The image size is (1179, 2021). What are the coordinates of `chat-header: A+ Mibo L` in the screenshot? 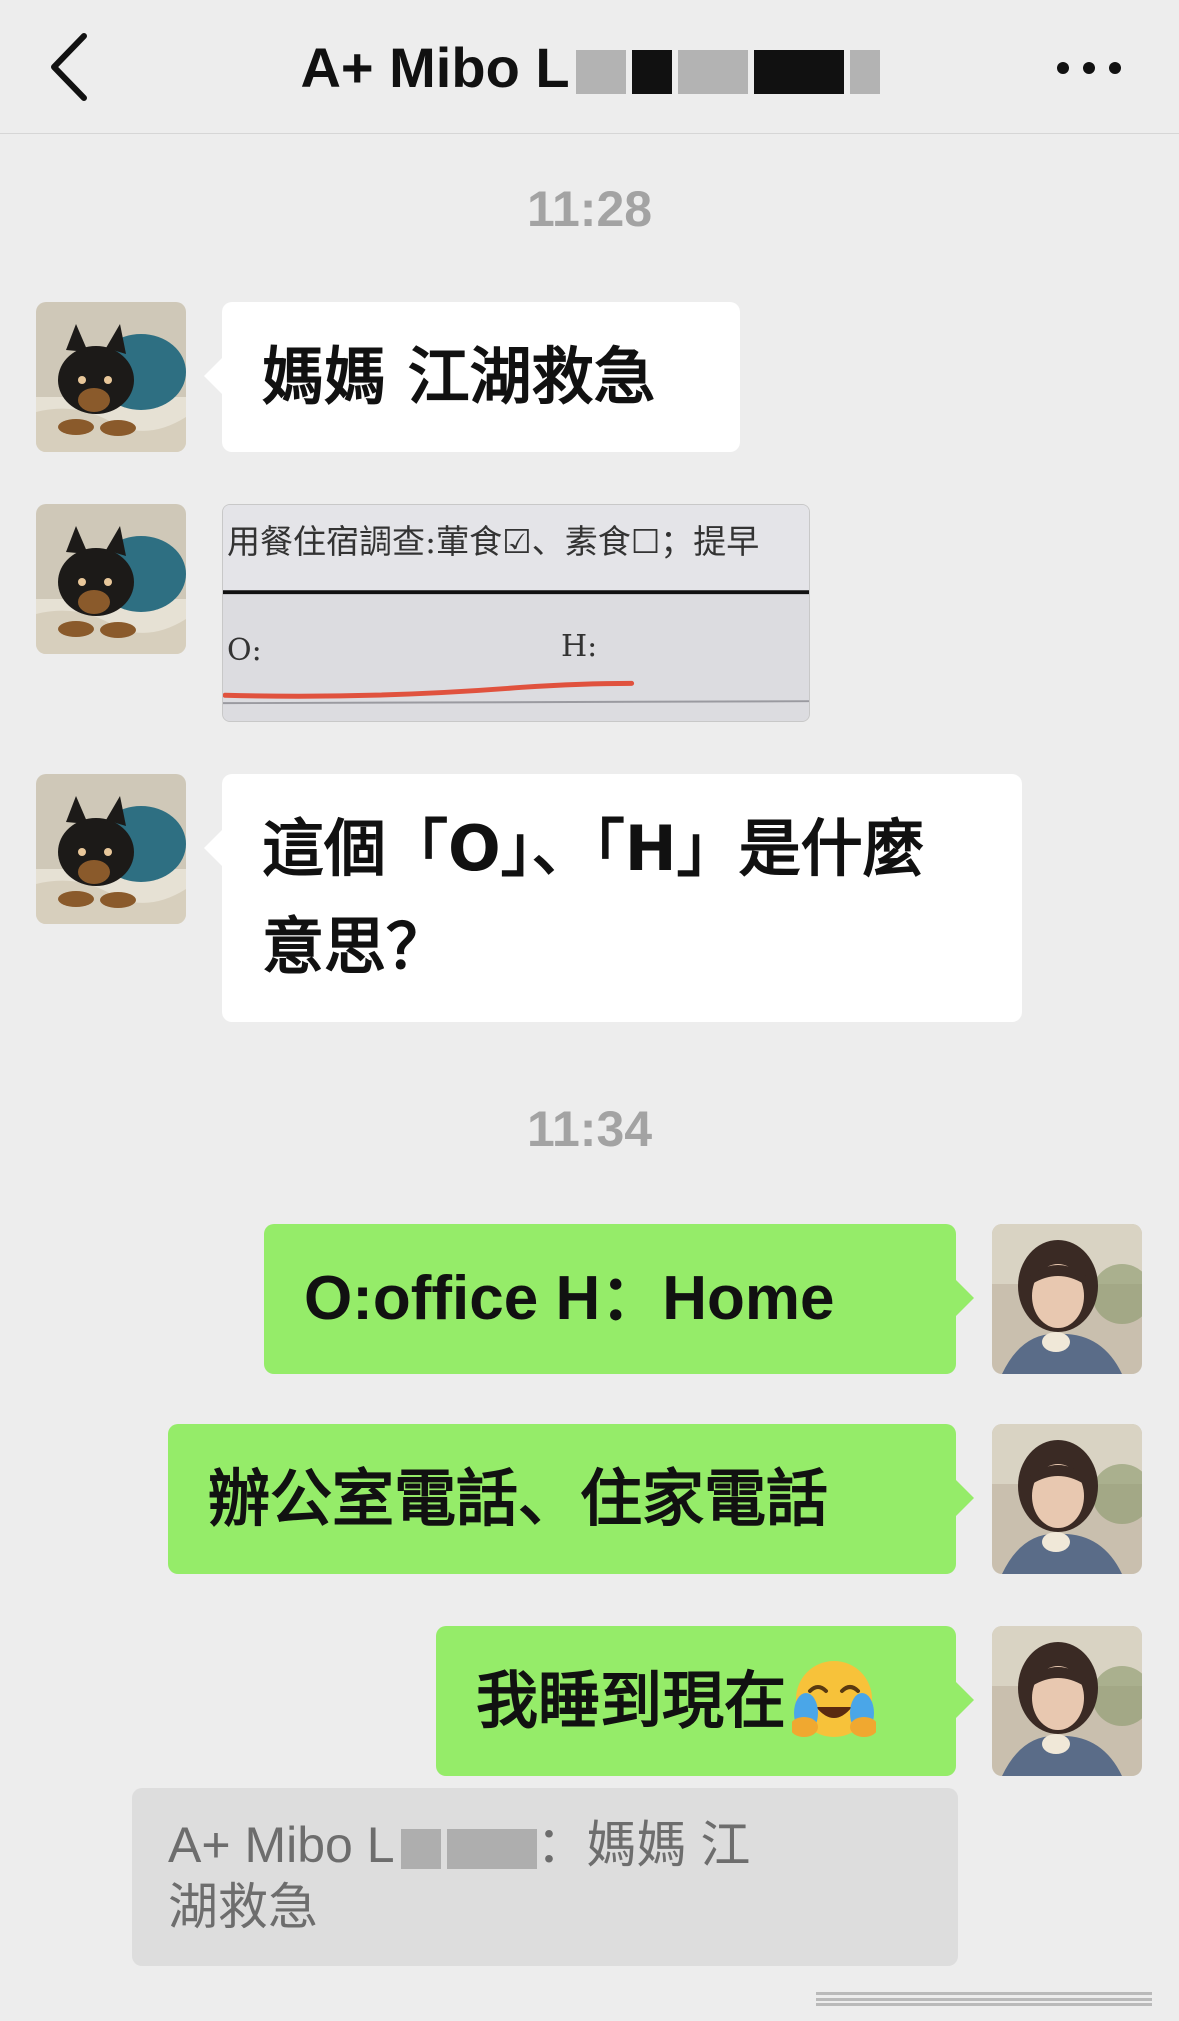 It's located at (589, 67).